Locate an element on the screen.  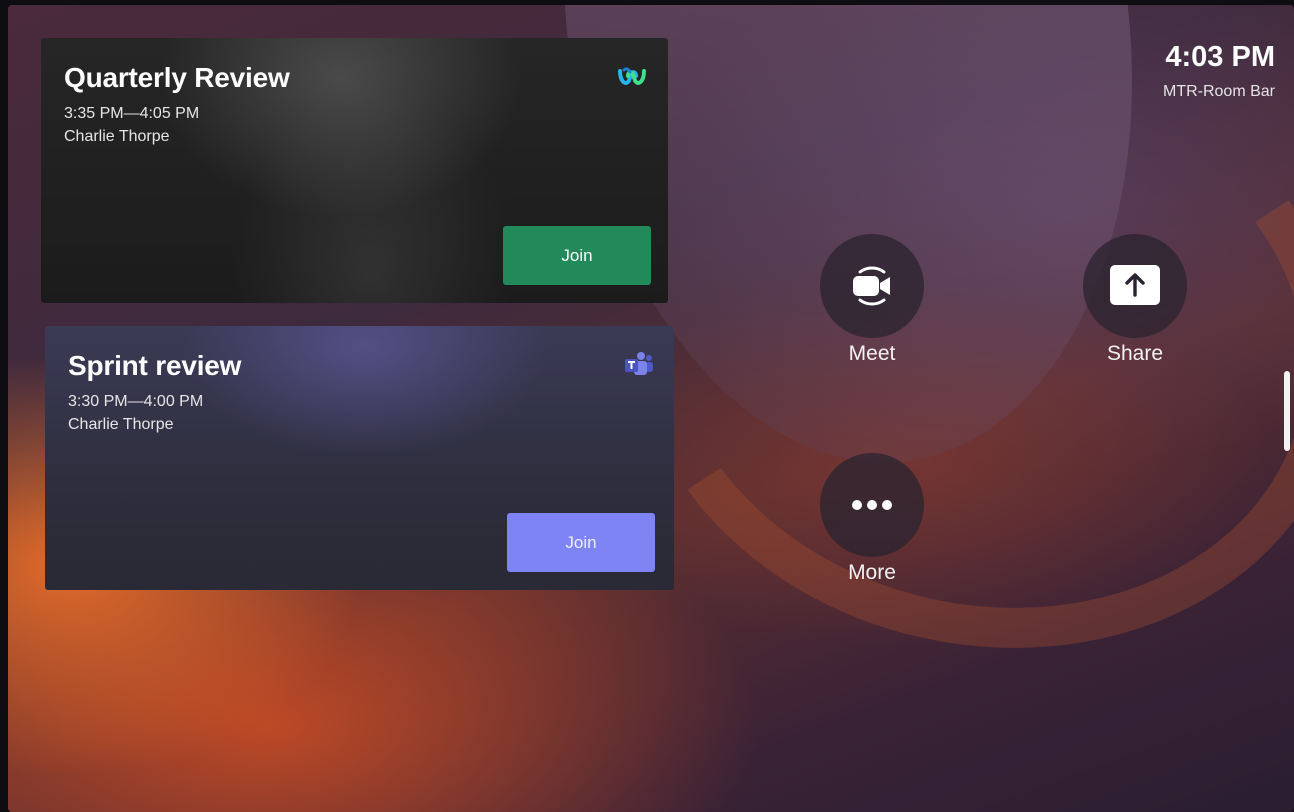
share-button: Share is located at coordinates (1135, 300).